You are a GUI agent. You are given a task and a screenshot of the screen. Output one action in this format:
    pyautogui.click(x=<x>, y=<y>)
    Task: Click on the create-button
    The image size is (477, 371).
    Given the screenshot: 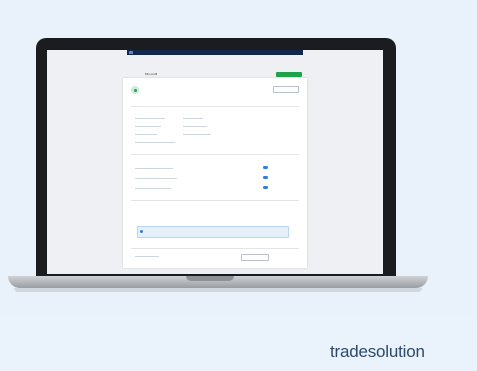 What is the action you would take?
    pyautogui.click(x=289, y=74)
    